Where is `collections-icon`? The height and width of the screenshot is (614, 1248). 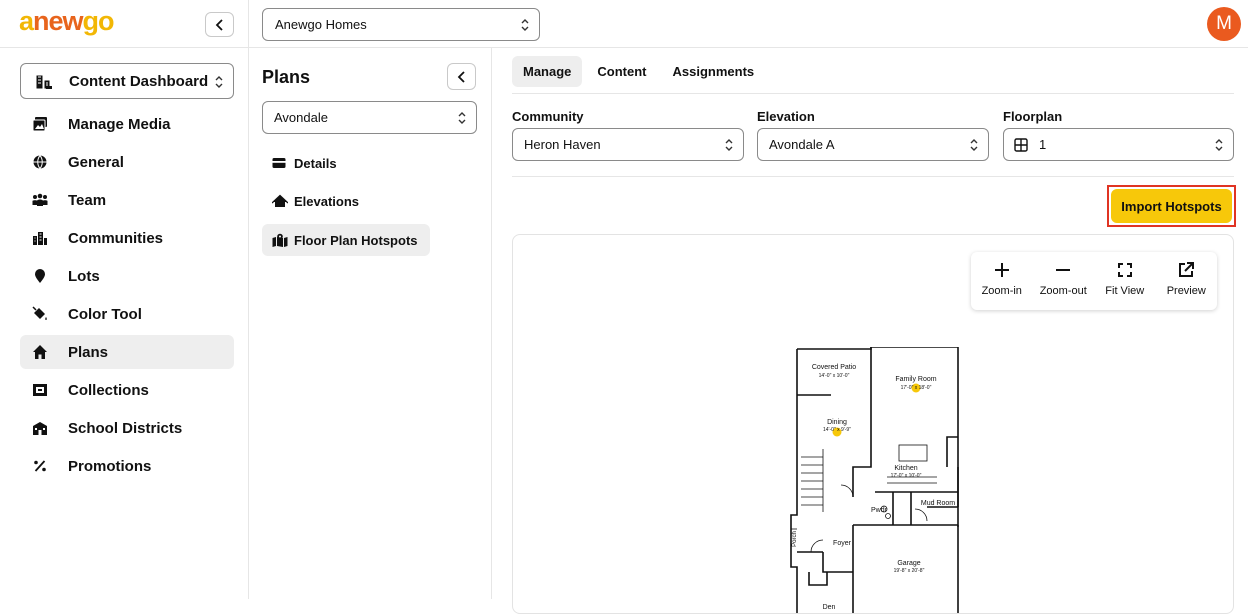
collections-icon is located at coordinates (40, 390).